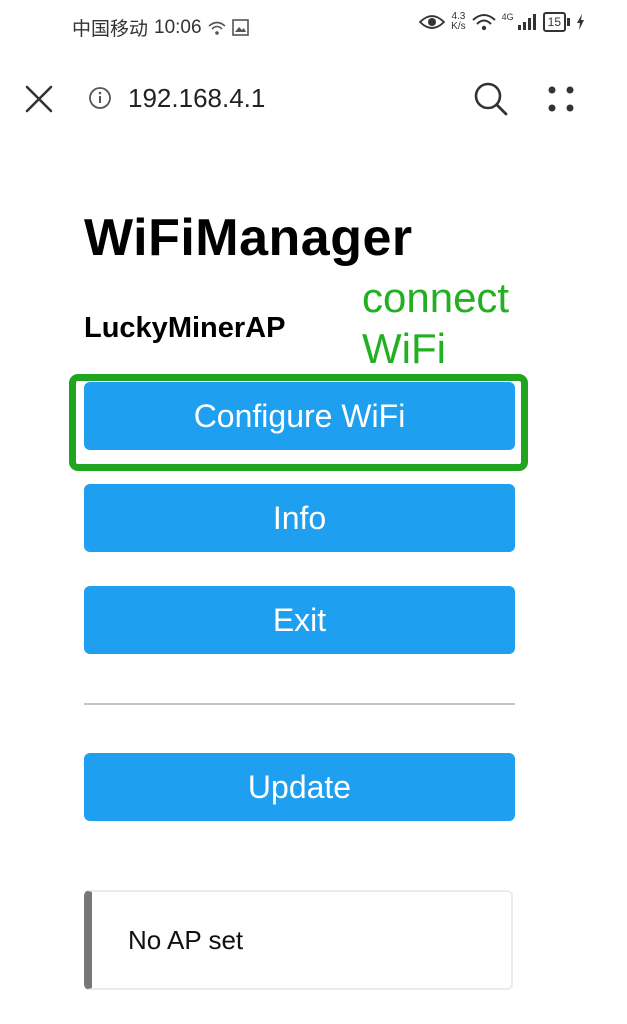  Describe the element at coordinates (298, 940) in the screenshot. I see `status-message-box: No AP set` at that location.